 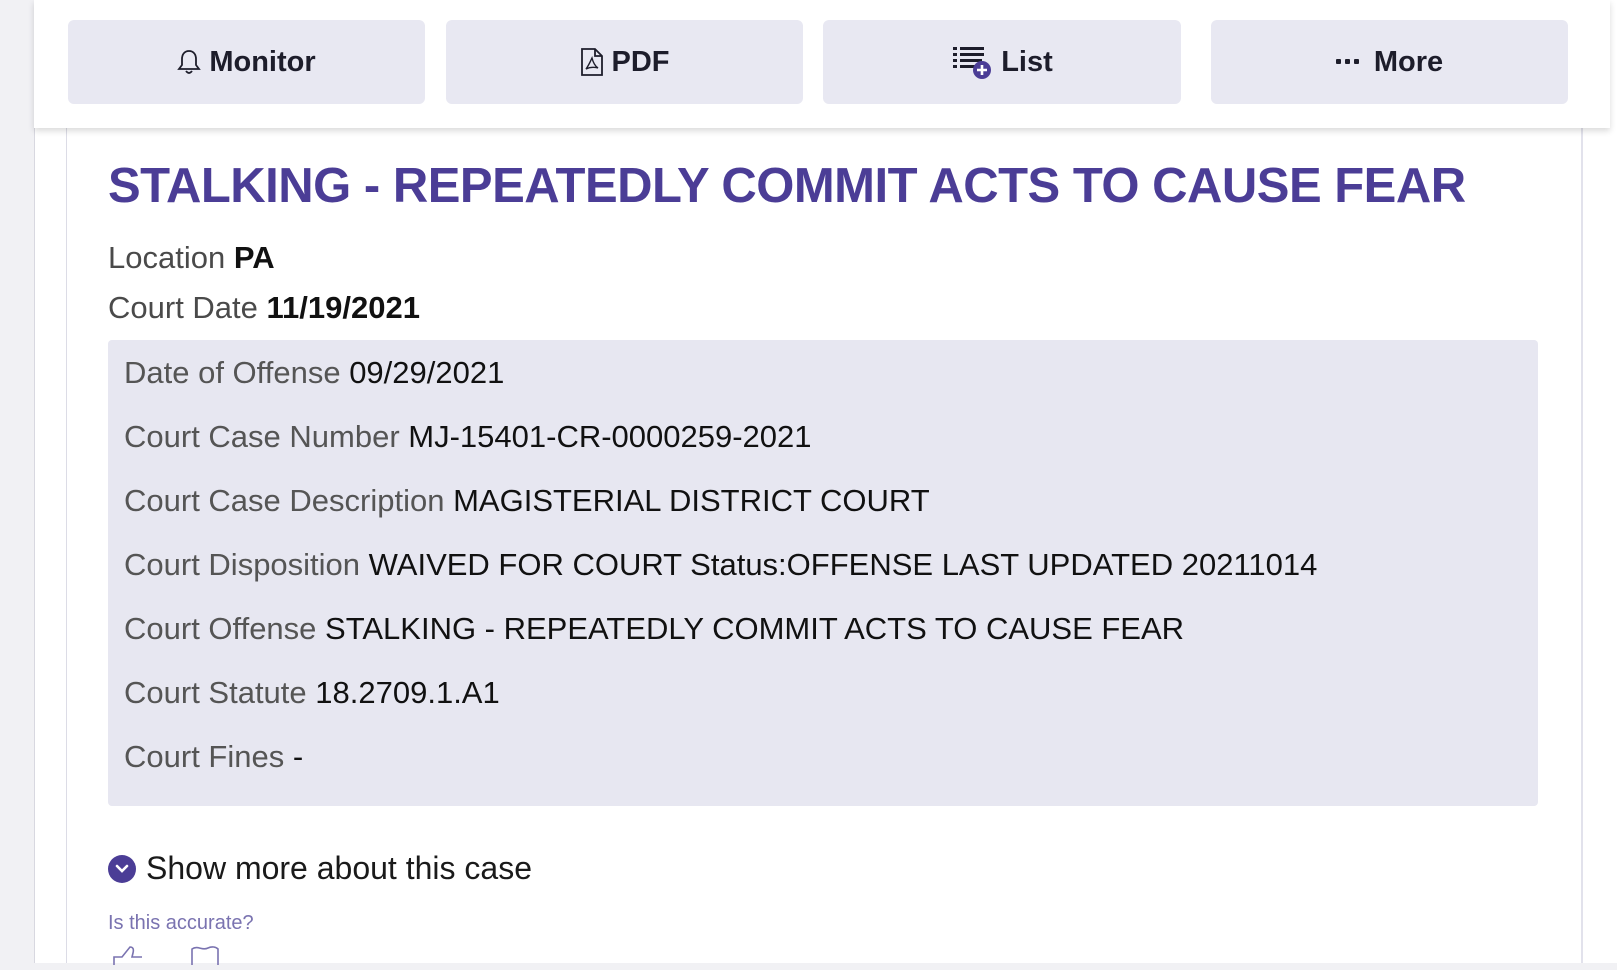 I want to click on court-date-label: Court Date, so click(x=183, y=307).